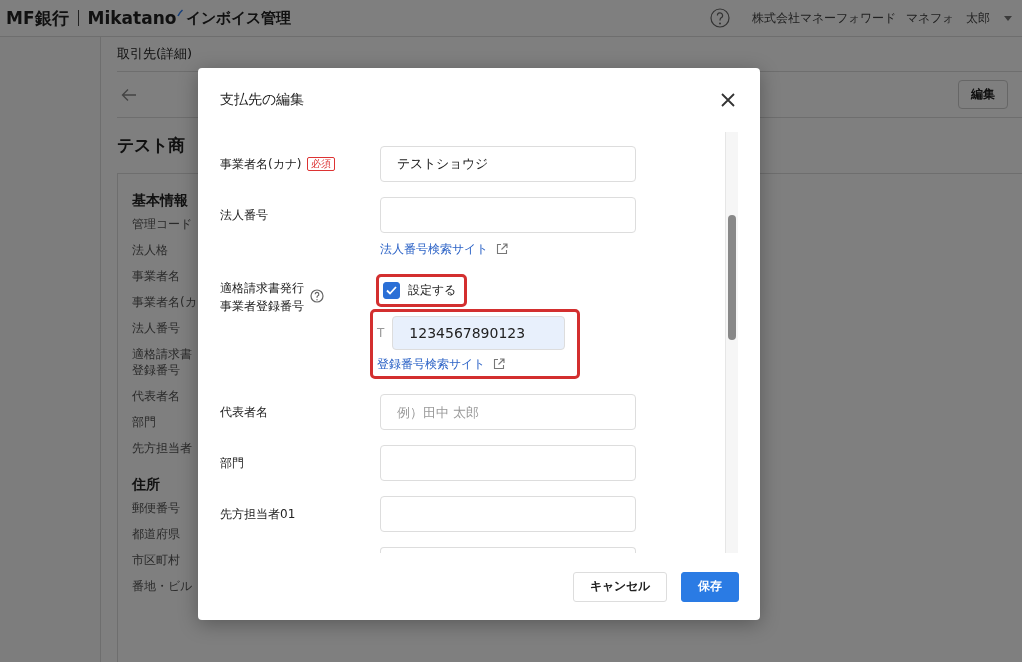  Describe the element at coordinates (156, 276) in the screenshot. I see `field-label: 事業者名` at that location.